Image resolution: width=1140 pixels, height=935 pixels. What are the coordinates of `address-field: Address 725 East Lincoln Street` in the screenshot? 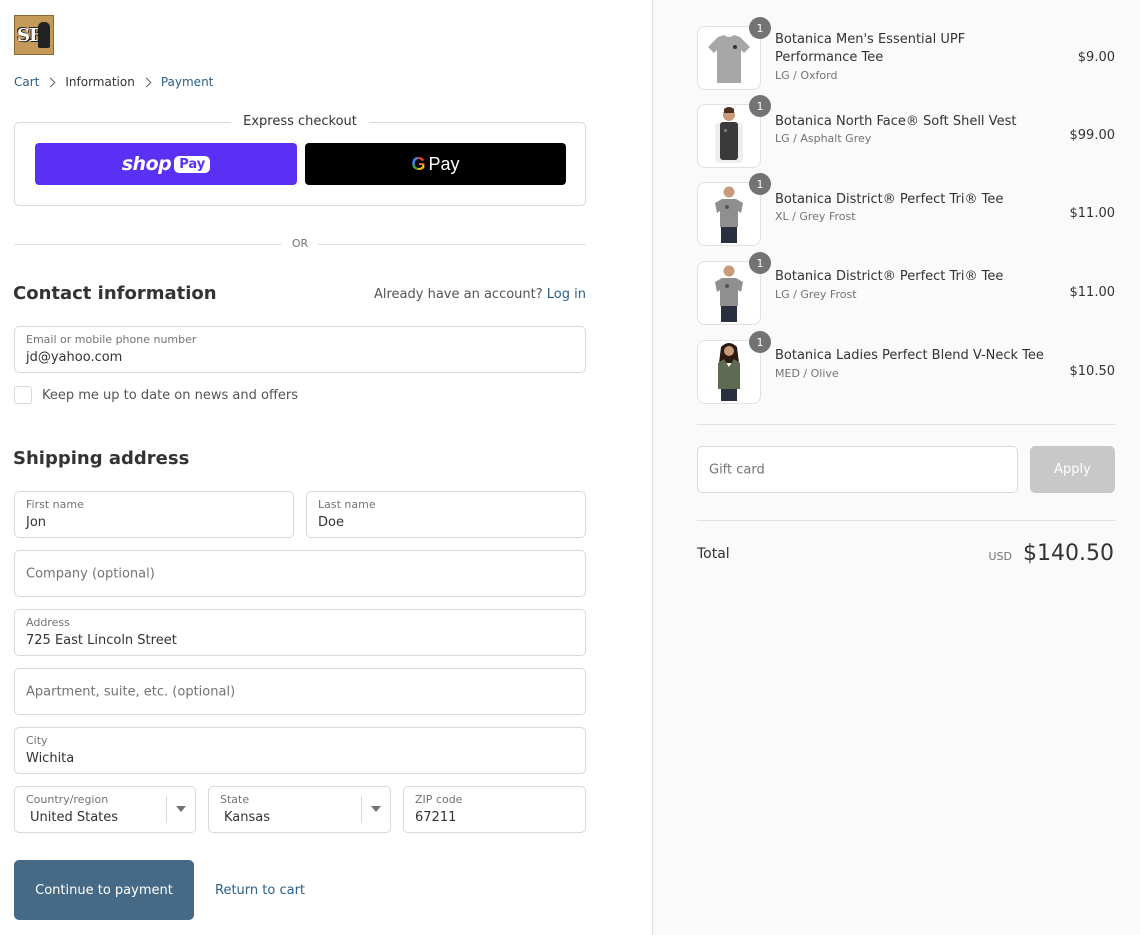 It's located at (300, 632).